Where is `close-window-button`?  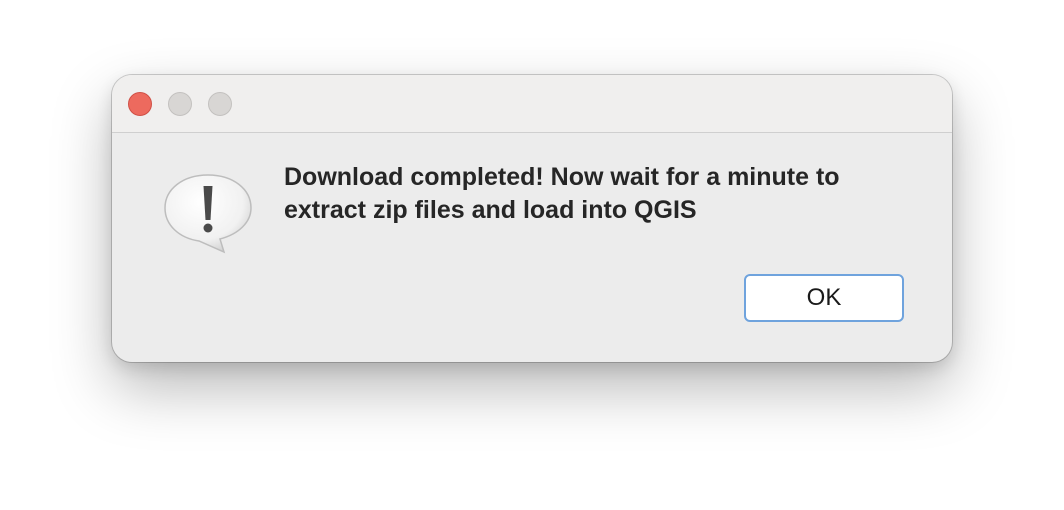 close-window-button is located at coordinates (140, 104).